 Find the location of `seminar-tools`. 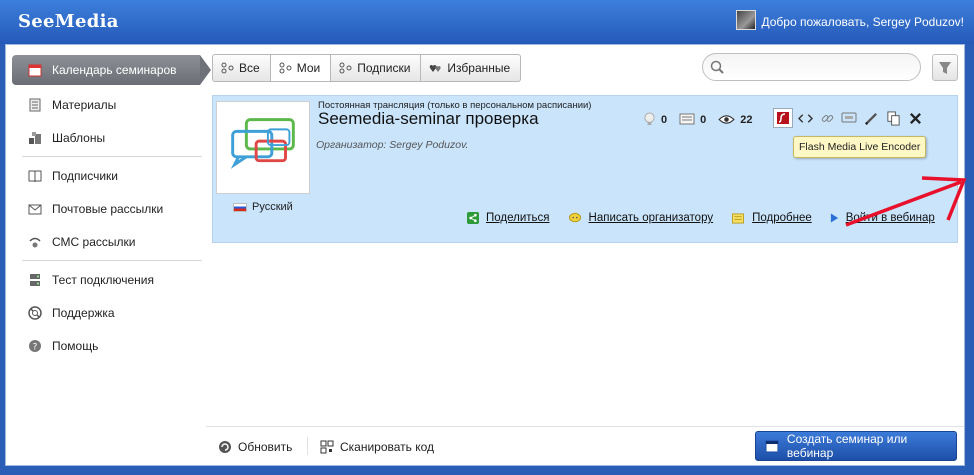

seminar-tools is located at coordinates (850, 118).